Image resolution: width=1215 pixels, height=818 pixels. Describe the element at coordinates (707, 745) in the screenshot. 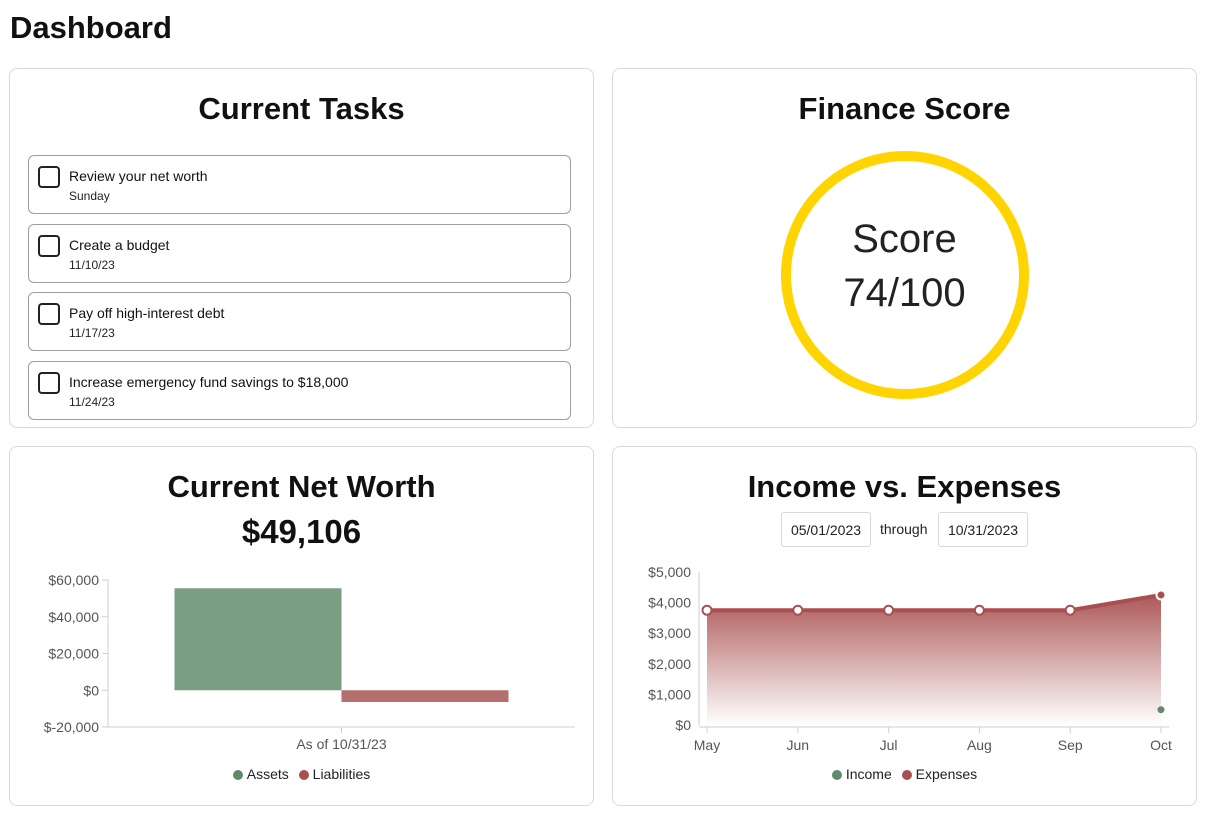

I see `x-tick-label: May` at that location.